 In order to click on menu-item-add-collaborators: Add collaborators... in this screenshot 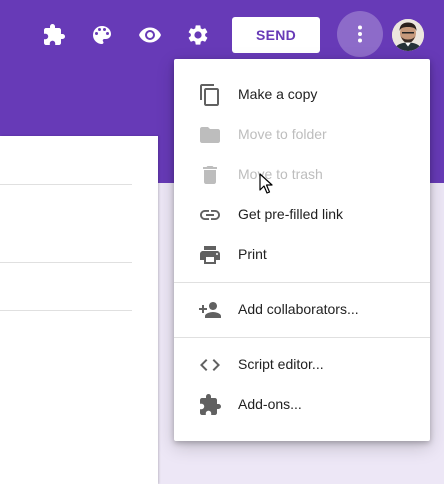, I will do `click(302, 310)`.